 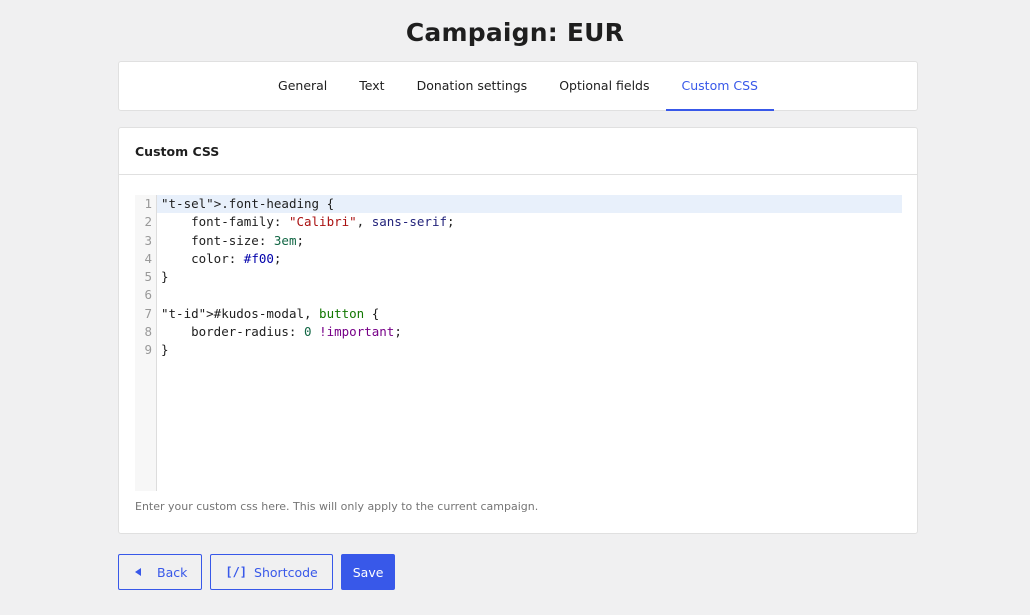 What do you see at coordinates (515, 32) in the screenshot?
I see `page-title: Campaign: EUR` at bounding box center [515, 32].